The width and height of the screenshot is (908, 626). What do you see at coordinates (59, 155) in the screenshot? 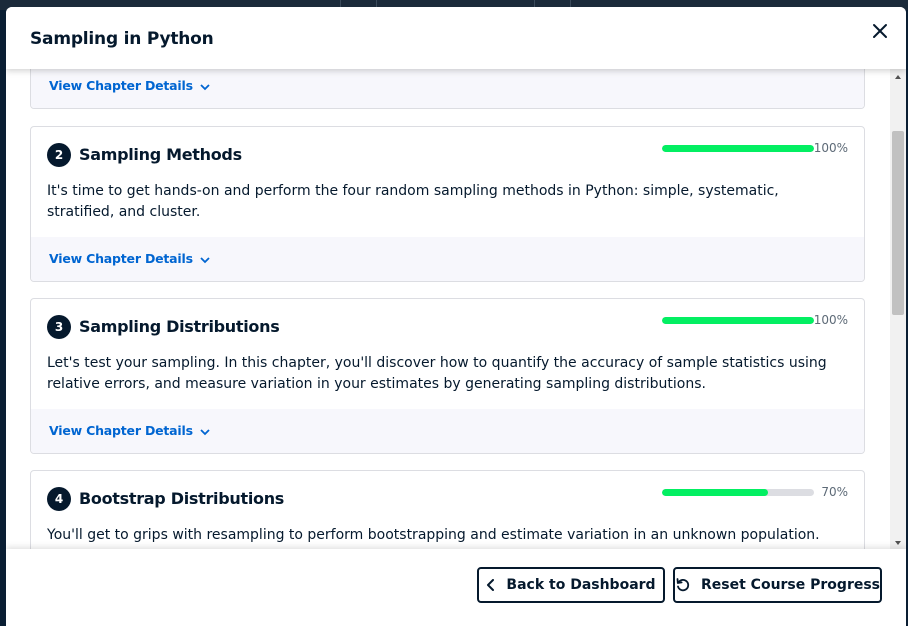
I see `chapter-number-badge: 2` at bounding box center [59, 155].